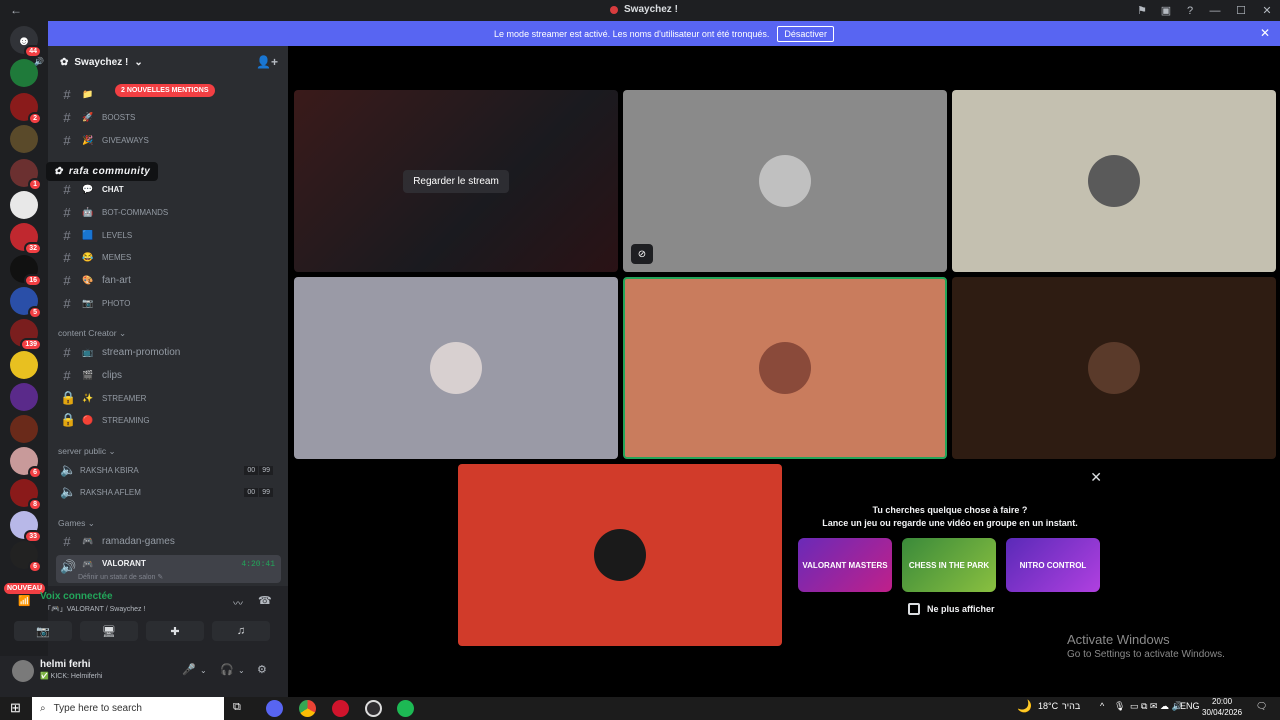 The image size is (1280, 720). I want to click on server-icon: 16, so click(26, 271).